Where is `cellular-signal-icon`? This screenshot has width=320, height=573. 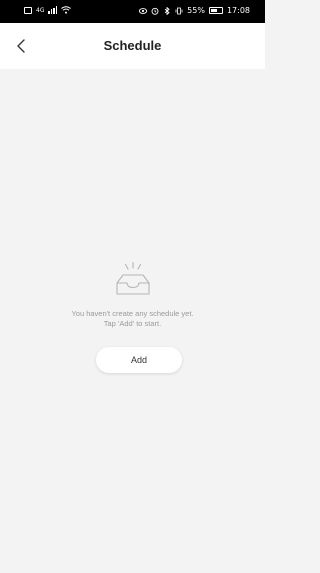
cellular-signal-icon is located at coordinates (53, 10).